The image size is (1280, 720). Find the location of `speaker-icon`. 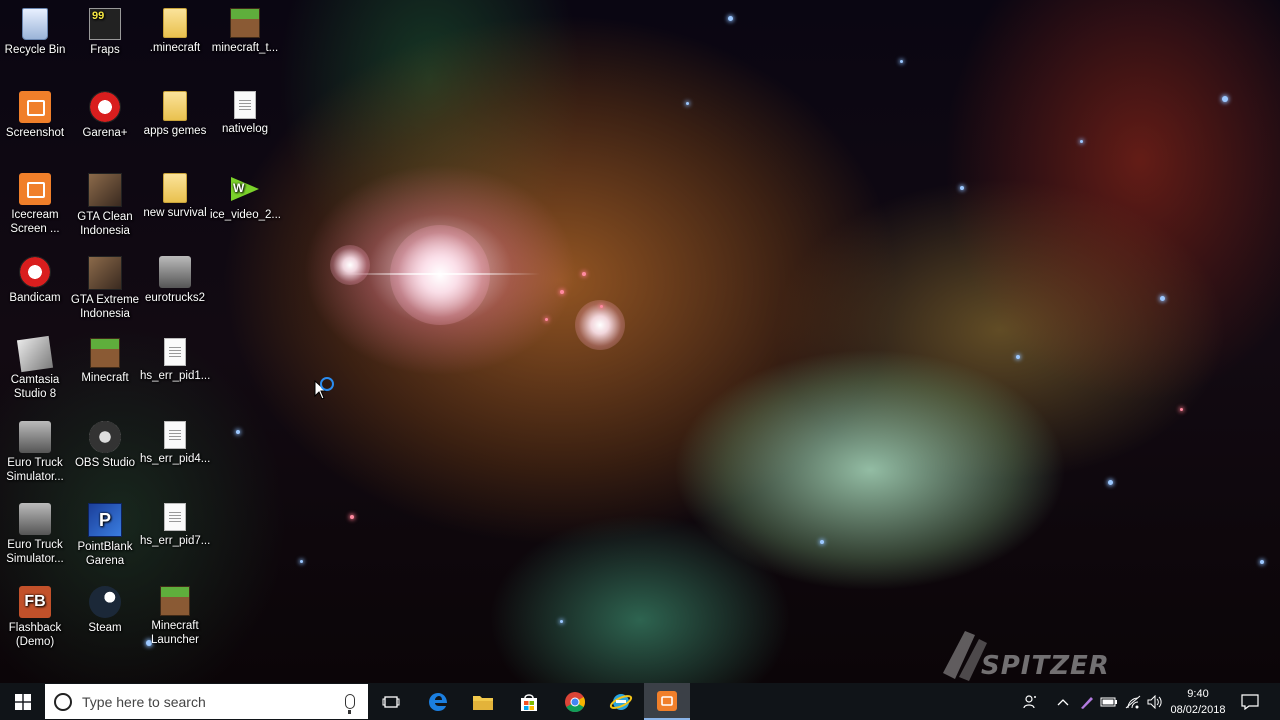

speaker-icon is located at coordinates (1154, 701).